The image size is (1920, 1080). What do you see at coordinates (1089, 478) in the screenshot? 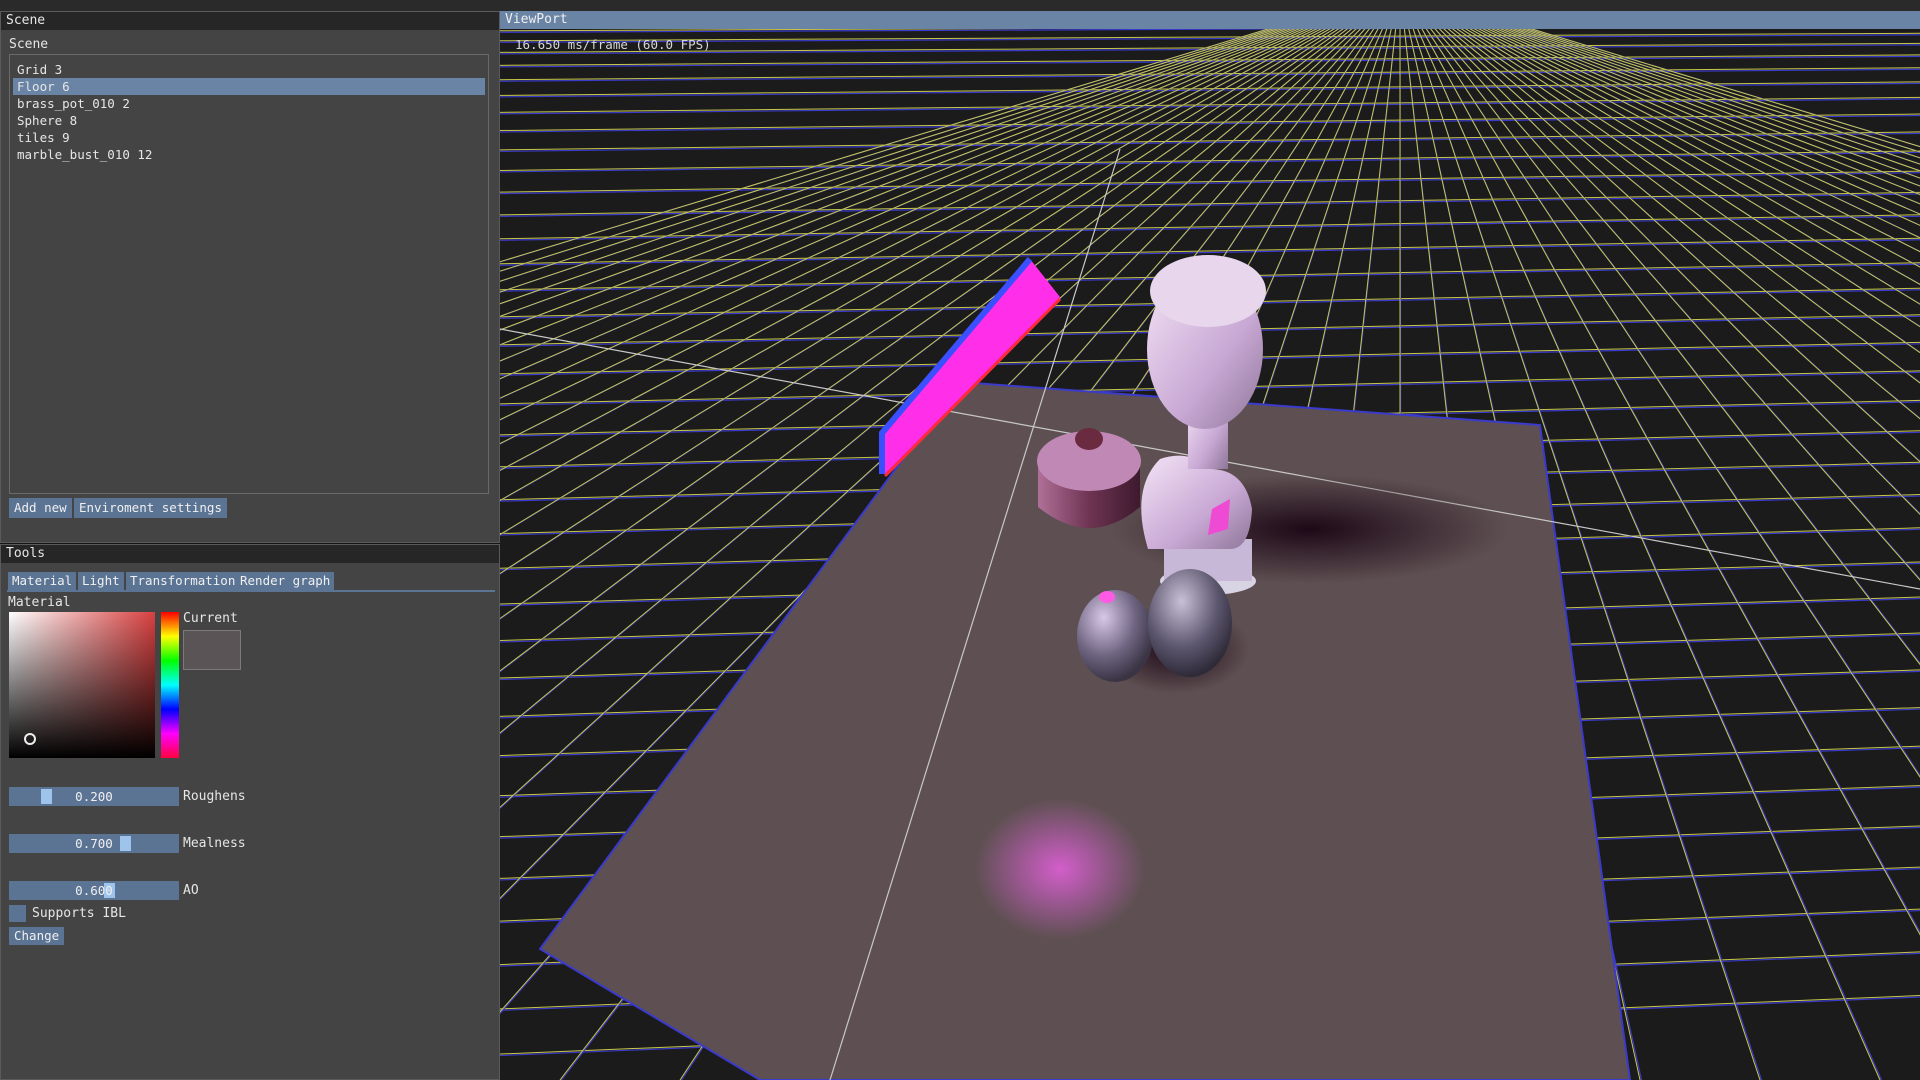
I see `brass-pot` at bounding box center [1089, 478].